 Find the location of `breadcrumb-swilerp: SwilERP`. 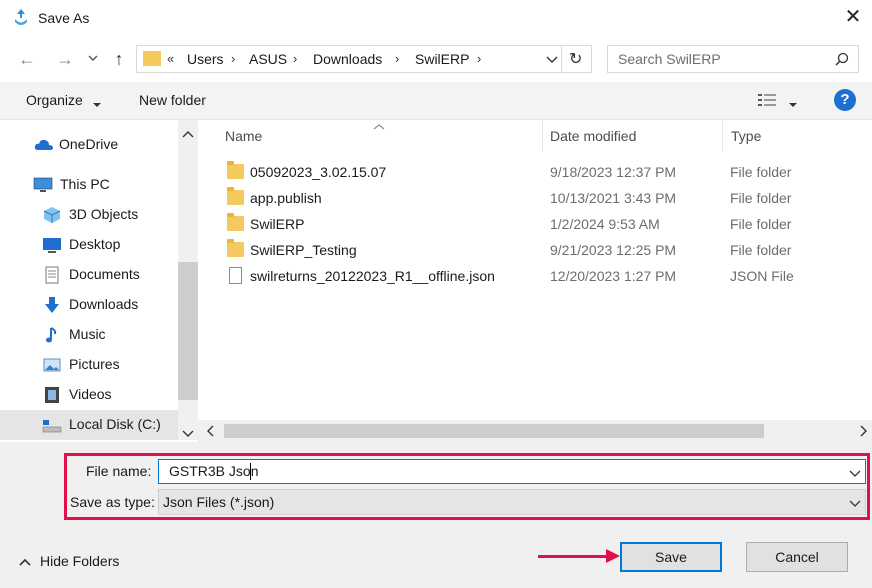

breadcrumb-swilerp: SwilERP is located at coordinates (442, 59).